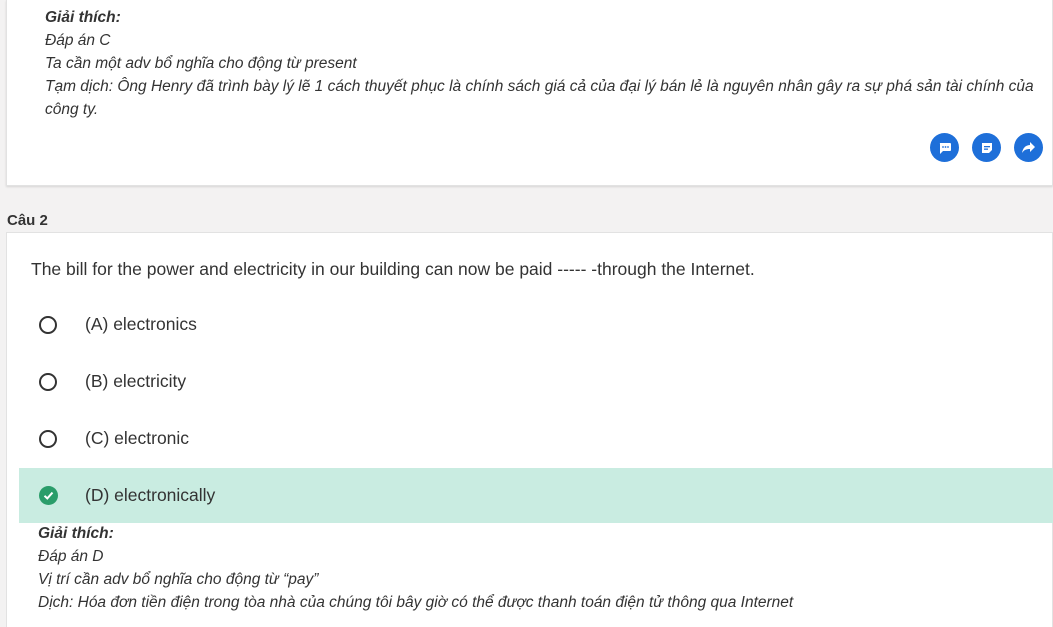  Describe the element at coordinates (141, 324) in the screenshot. I see `option-label: (A) electronics` at that location.